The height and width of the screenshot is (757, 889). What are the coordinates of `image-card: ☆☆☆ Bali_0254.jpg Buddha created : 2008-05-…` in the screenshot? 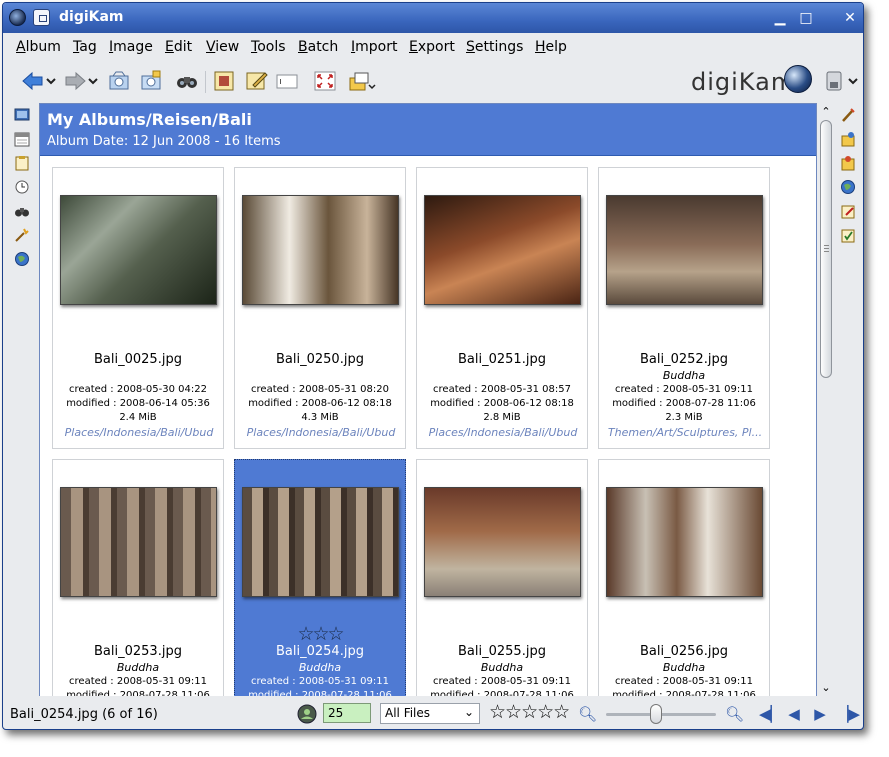 It's located at (320, 577).